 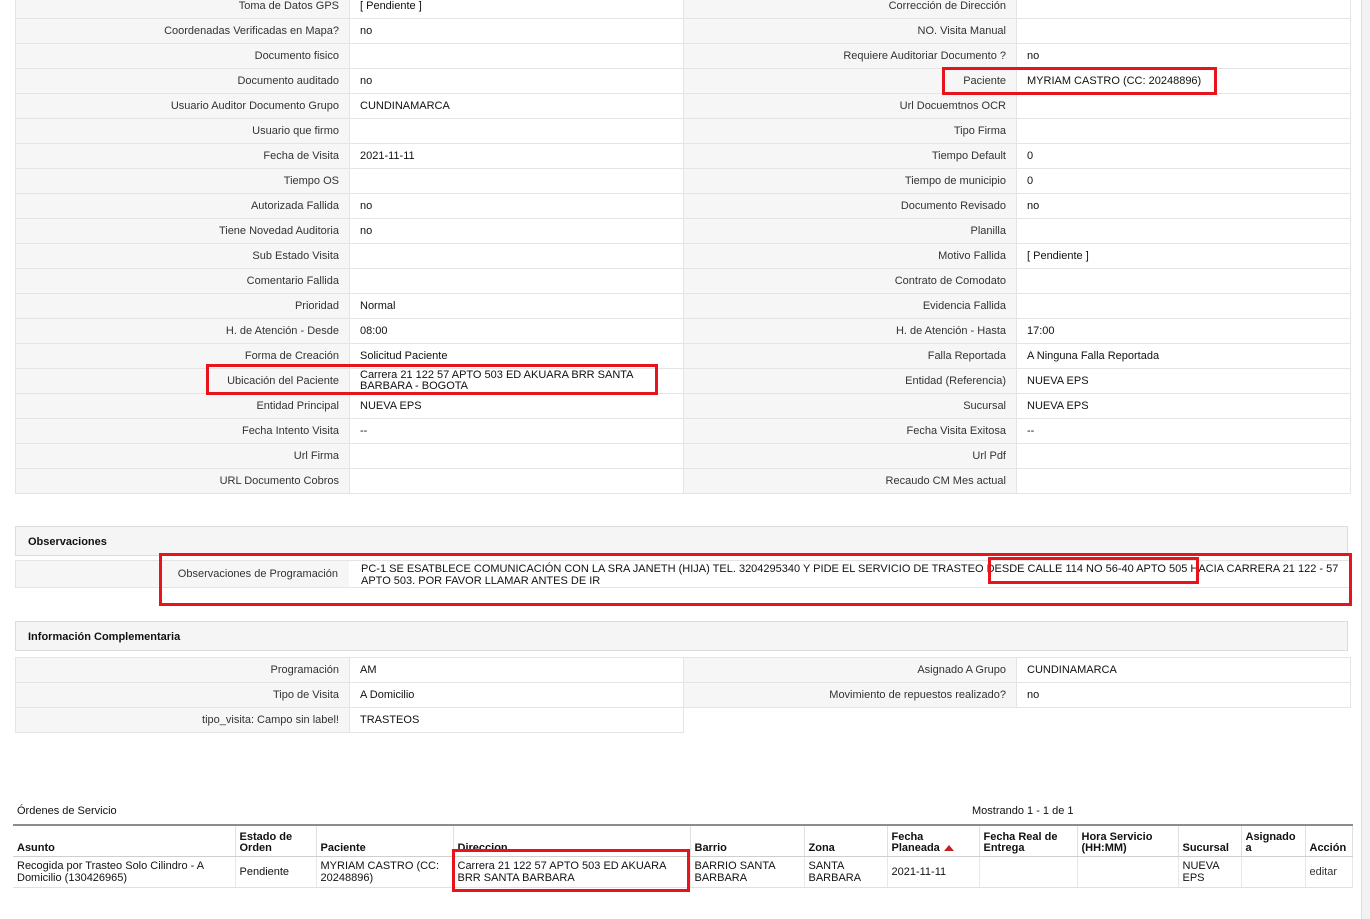 What do you see at coordinates (516, 131) in the screenshot?
I see `value-usuario-que-firmo` at bounding box center [516, 131].